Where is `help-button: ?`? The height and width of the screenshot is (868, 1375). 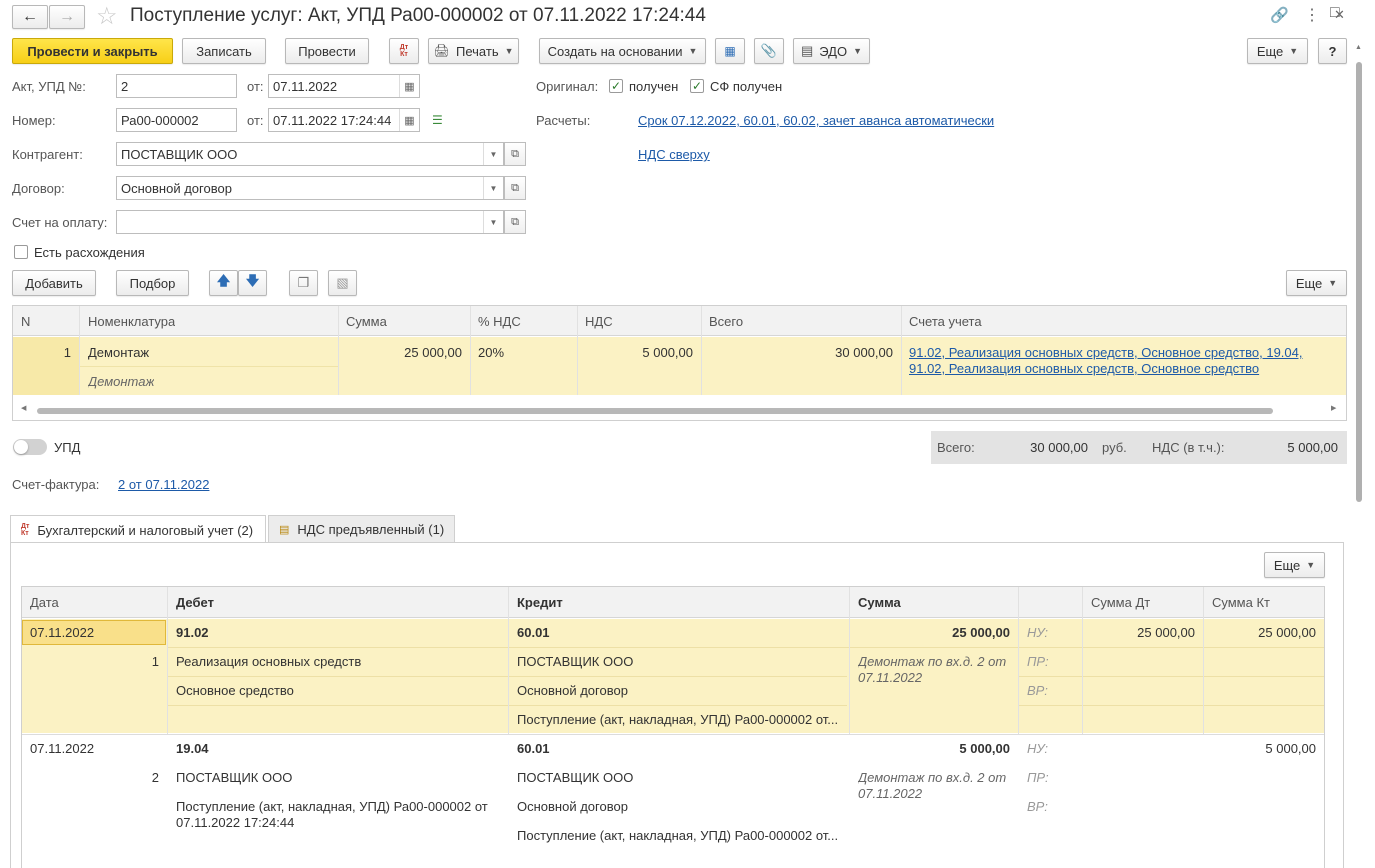 help-button: ? is located at coordinates (1332, 51).